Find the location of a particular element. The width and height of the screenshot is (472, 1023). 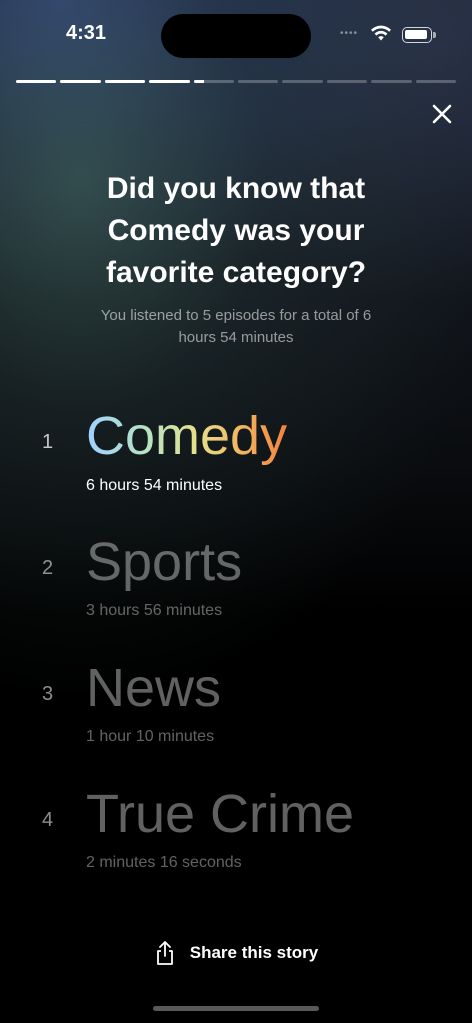

category-duration: 1 hour 10 minutes is located at coordinates (150, 736).